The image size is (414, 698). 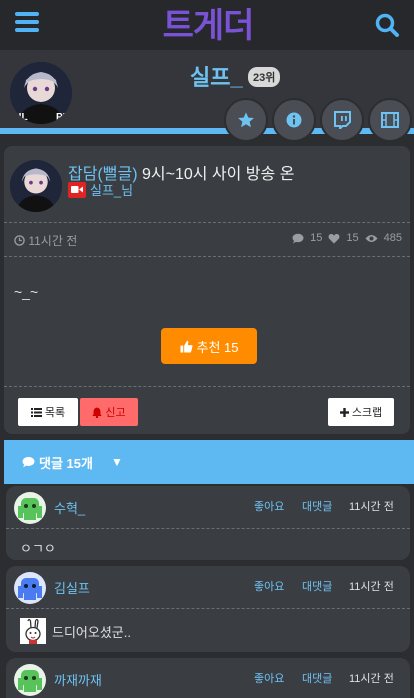 What do you see at coordinates (19, 240) in the screenshot?
I see `clock-icon` at bounding box center [19, 240].